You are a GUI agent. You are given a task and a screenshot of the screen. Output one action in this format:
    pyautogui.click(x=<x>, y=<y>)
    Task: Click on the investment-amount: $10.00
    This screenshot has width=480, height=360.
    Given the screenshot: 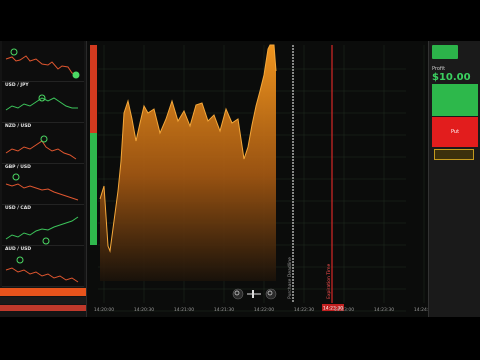 What is the action you would take?
    pyautogui.click(x=451, y=77)
    